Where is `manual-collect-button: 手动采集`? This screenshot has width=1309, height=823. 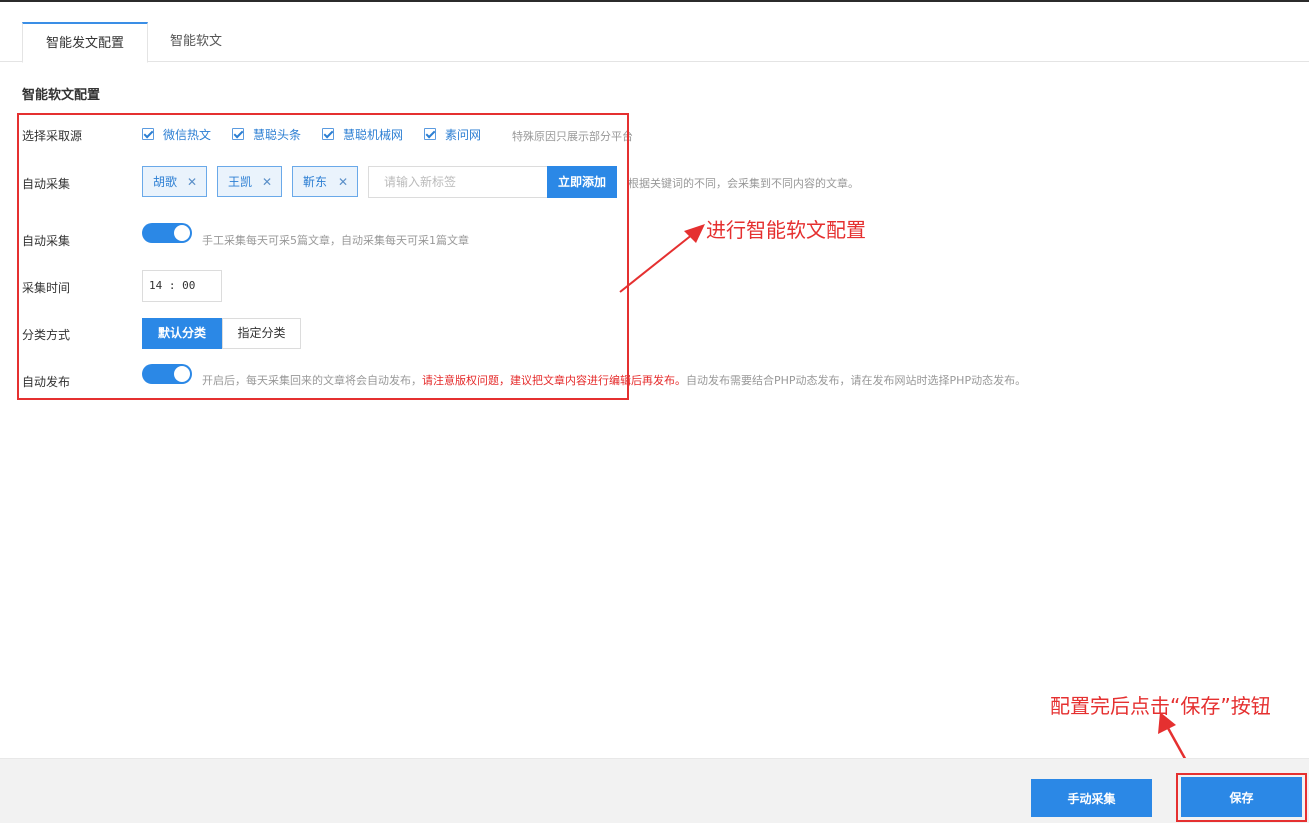 manual-collect-button: 手动采集 is located at coordinates (1091, 798).